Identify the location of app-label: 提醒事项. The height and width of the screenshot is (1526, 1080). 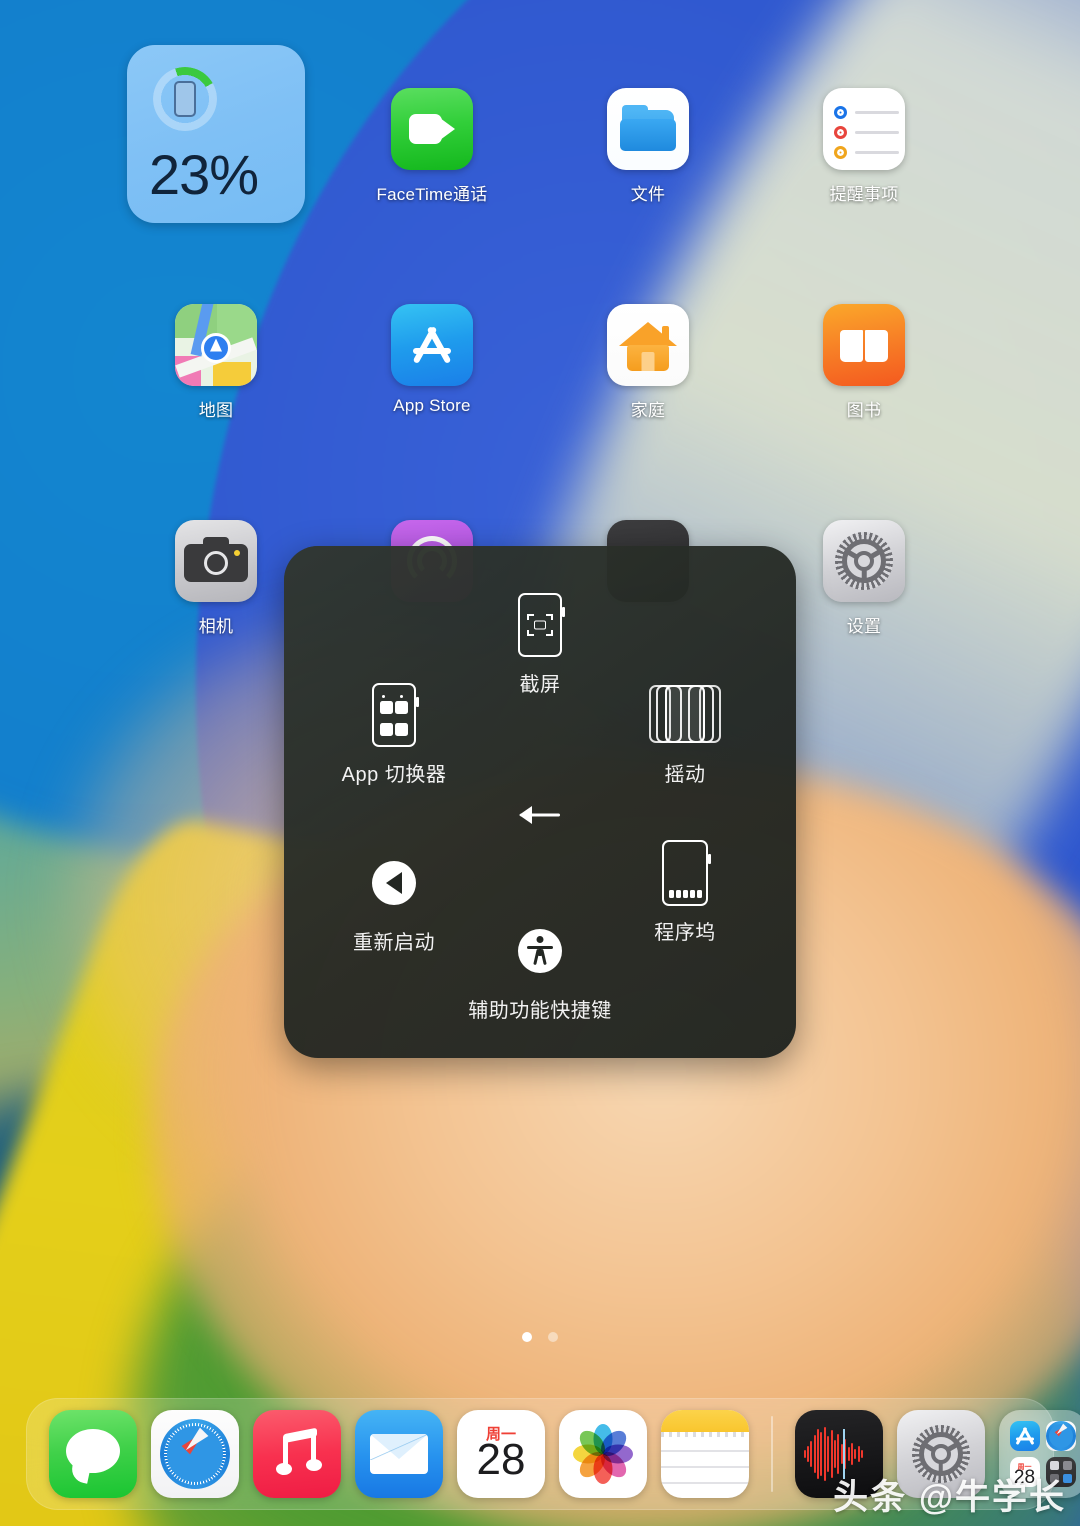
(864, 194).